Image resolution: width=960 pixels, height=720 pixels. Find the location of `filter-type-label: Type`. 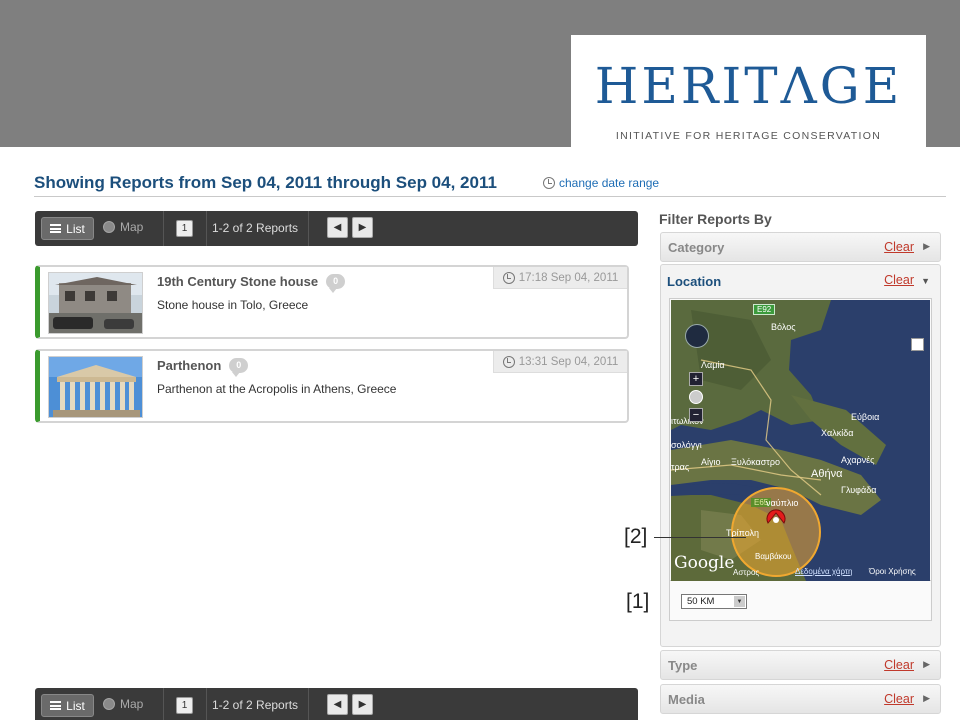

filter-type-label: Type is located at coordinates (683, 665).